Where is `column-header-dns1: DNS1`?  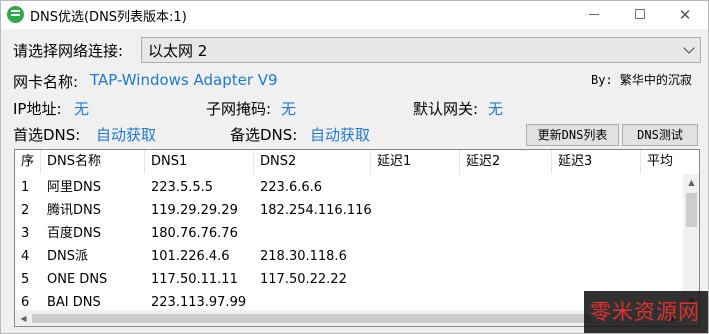 column-header-dns1: DNS1 is located at coordinates (199, 162).